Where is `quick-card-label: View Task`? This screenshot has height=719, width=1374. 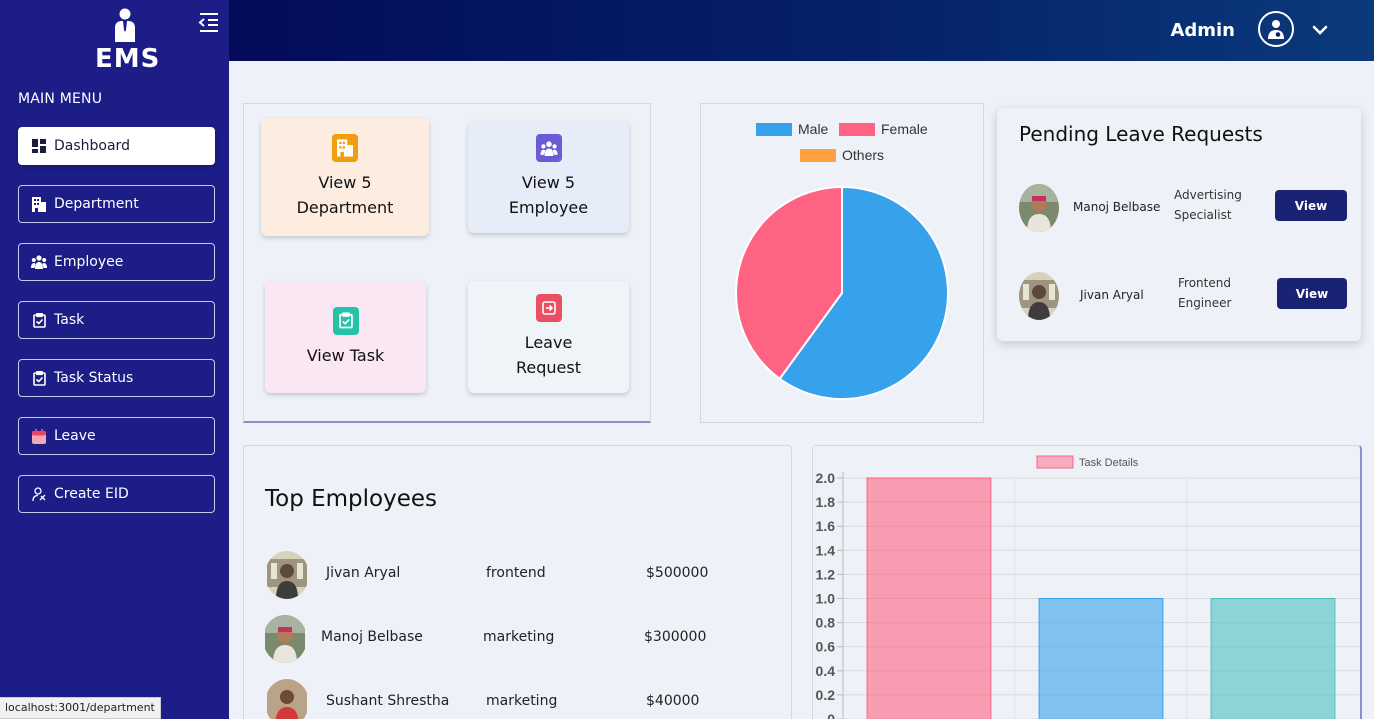
quick-card-label: View Task is located at coordinates (345, 355).